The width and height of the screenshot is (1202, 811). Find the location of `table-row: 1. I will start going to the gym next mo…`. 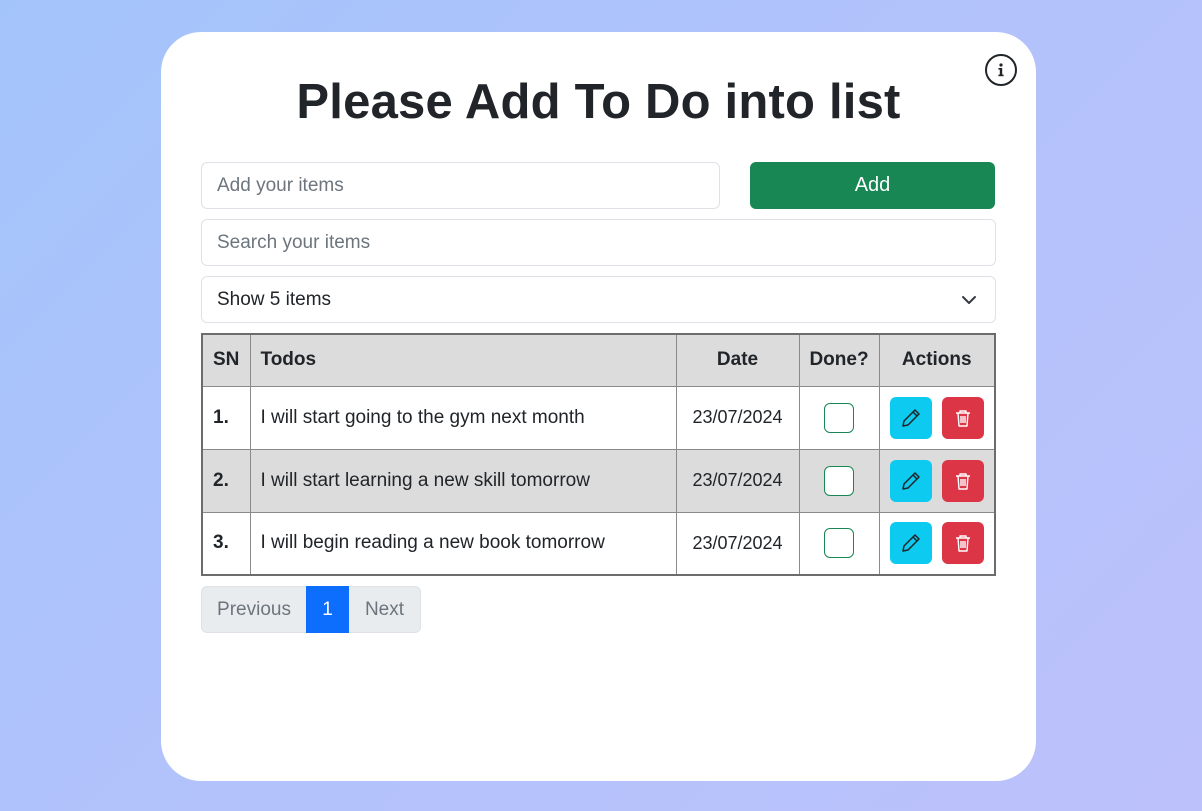

table-row: 1. I will start going to the gym next mo… is located at coordinates (598, 417).